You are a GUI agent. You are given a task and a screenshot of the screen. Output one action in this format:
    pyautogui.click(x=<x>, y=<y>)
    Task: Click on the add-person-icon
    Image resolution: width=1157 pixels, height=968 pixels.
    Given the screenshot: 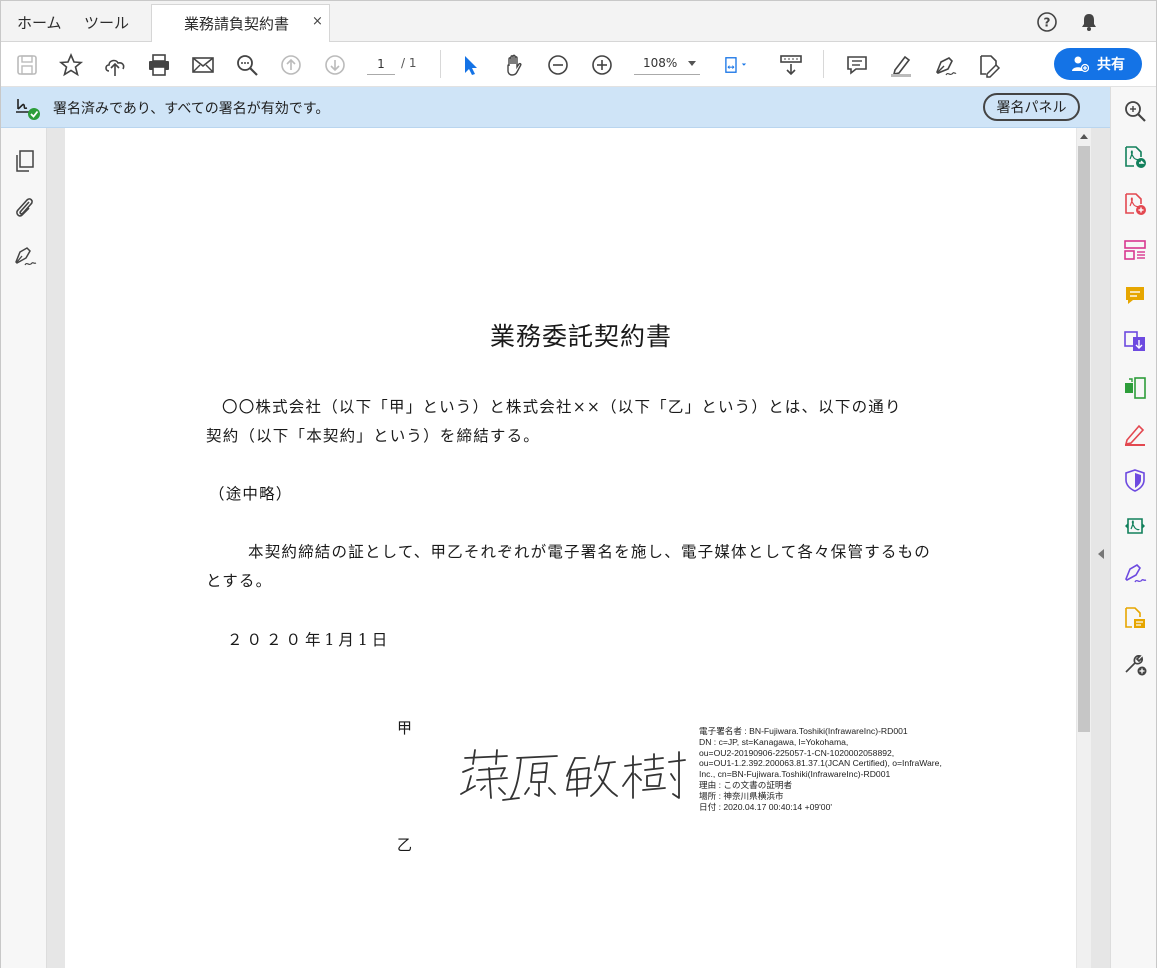 What is the action you would take?
    pyautogui.click(x=1080, y=64)
    